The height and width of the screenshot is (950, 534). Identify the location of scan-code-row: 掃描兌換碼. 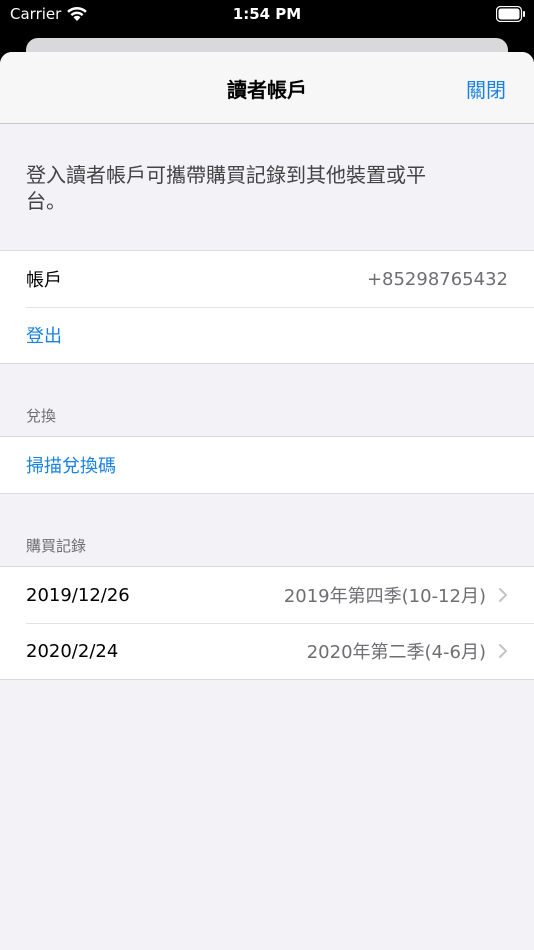
(267, 465).